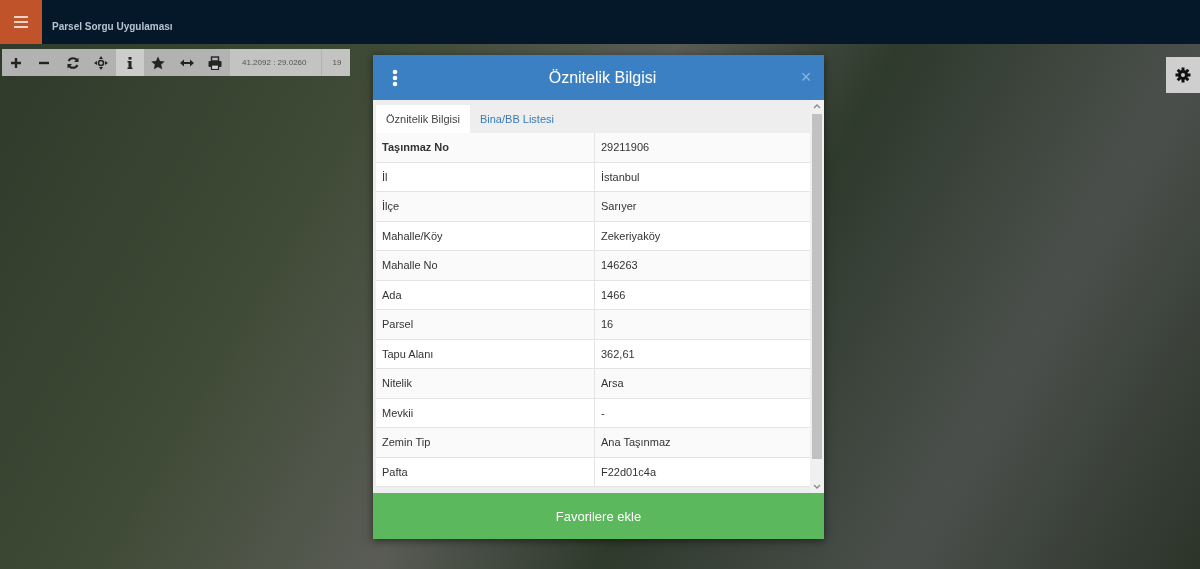  What do you see at coordinates (618, 354) in the screenshot?
I see `field-value: 362,61` at bounding box center [618, 354].